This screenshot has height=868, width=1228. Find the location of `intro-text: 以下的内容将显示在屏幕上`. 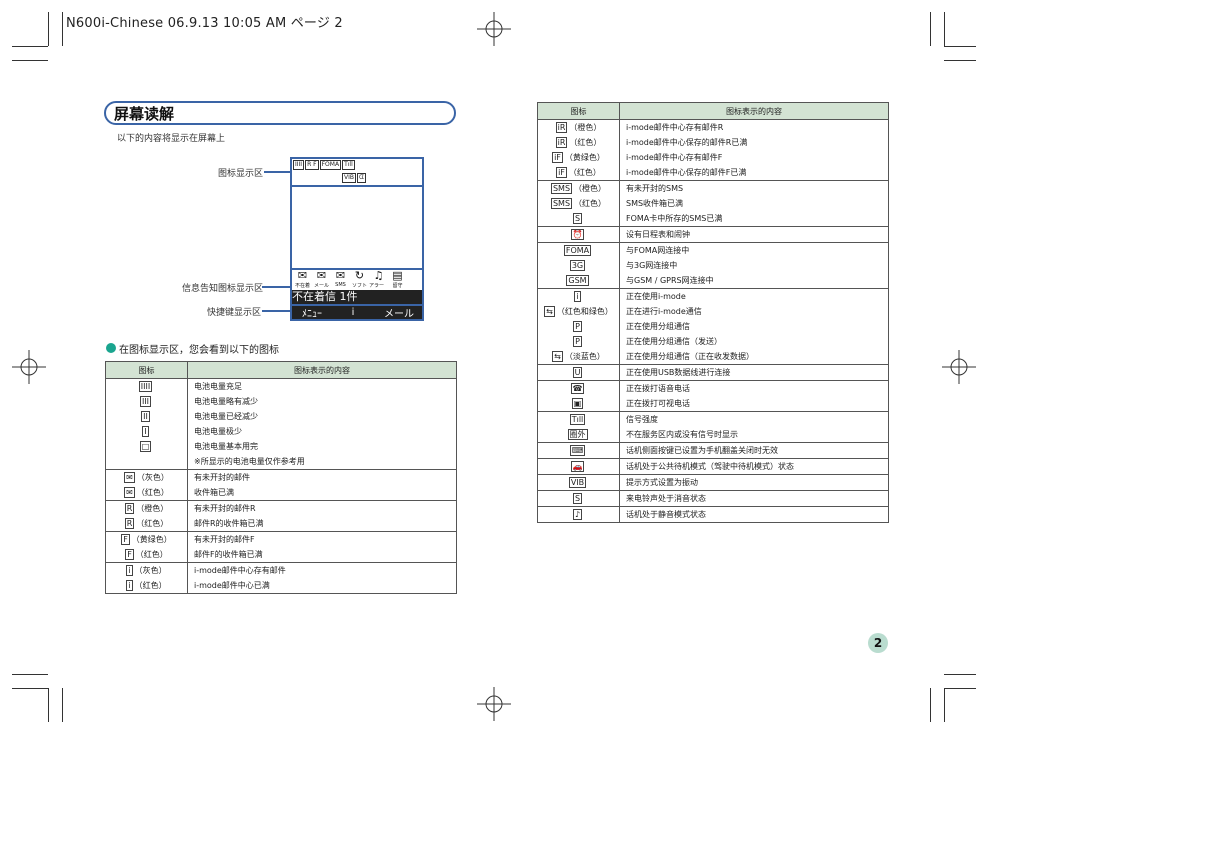

intro-text: 以下的内容将显示在屏幕上 is located at coordinates (171, 139).